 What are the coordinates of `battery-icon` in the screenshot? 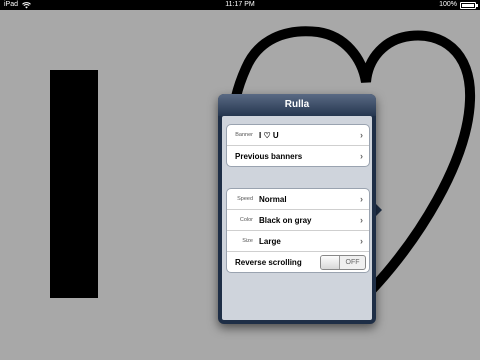 It's located at (469, 5).